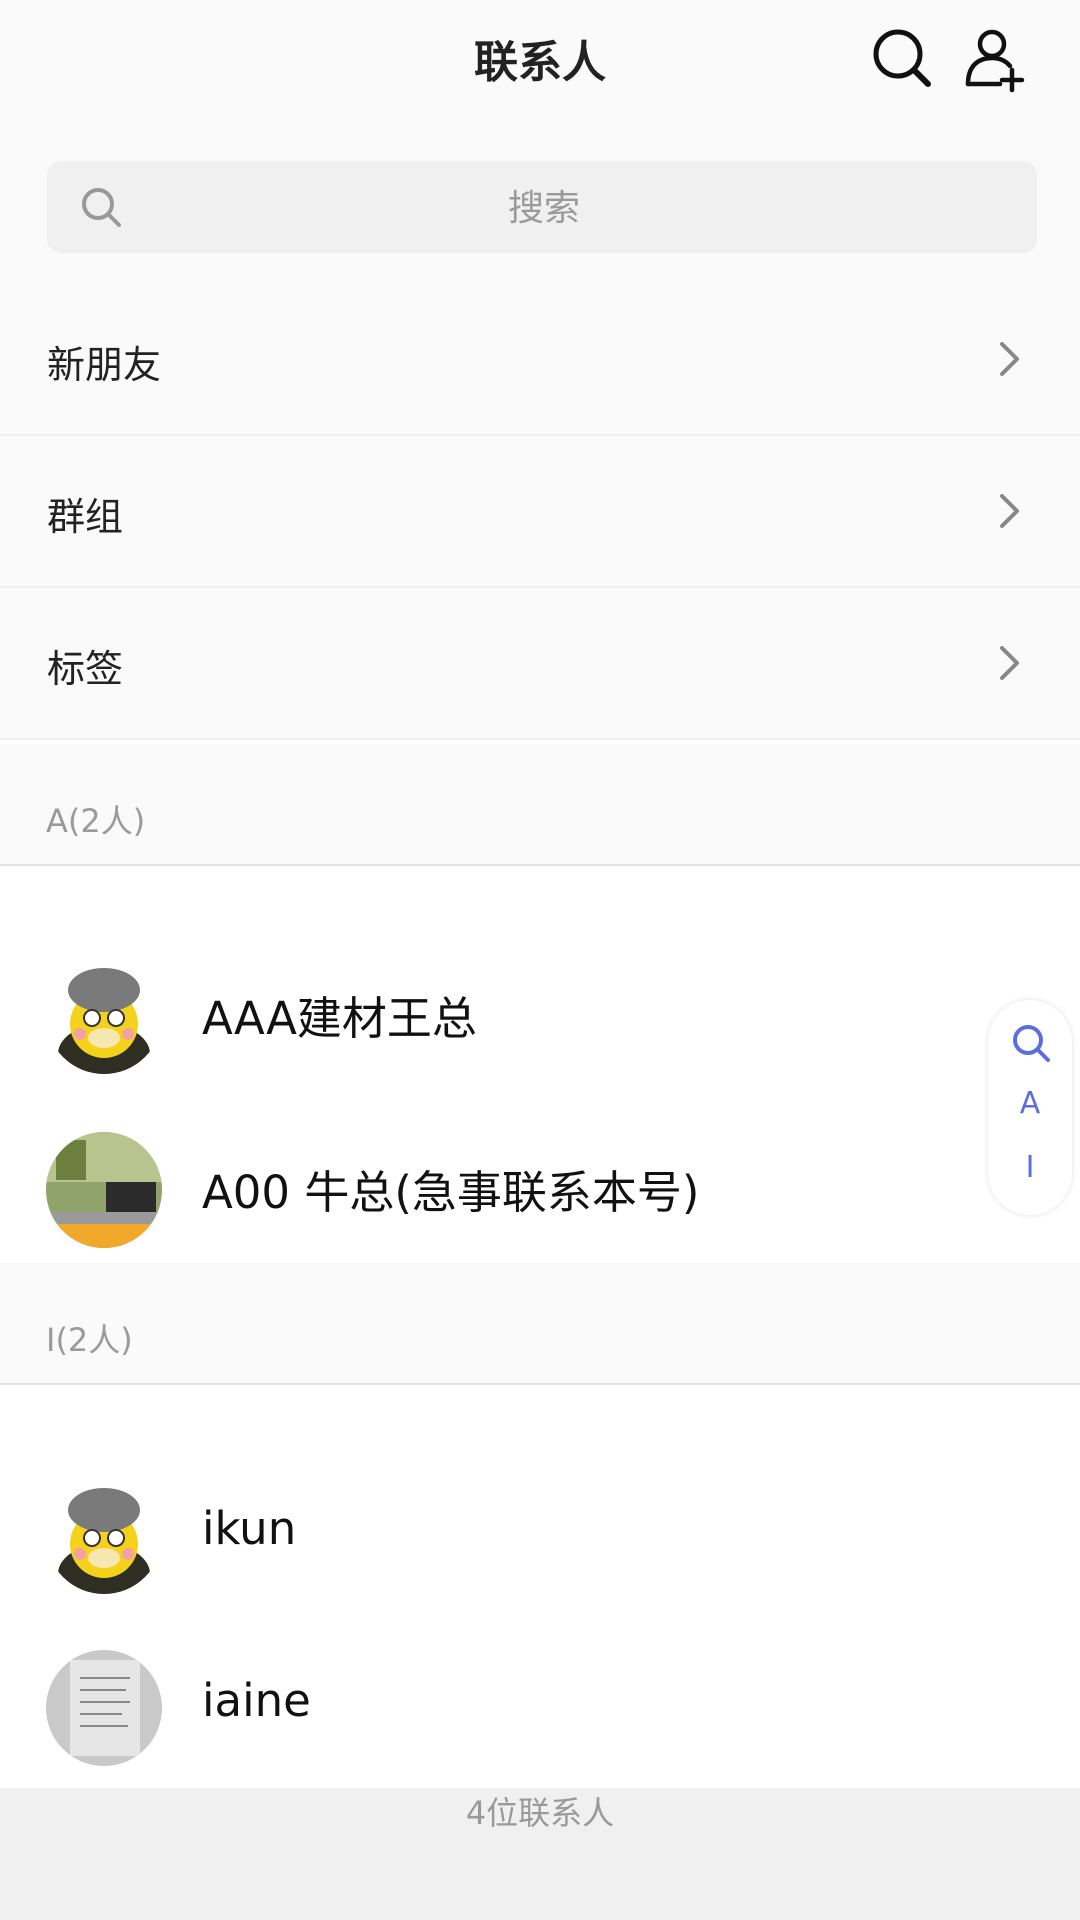 The width and height of the screenshot is (1080, 1920). Describe the element at coordinates (96, 821) in the screenshot. I see `section-header-label: A(2人)` at that location.